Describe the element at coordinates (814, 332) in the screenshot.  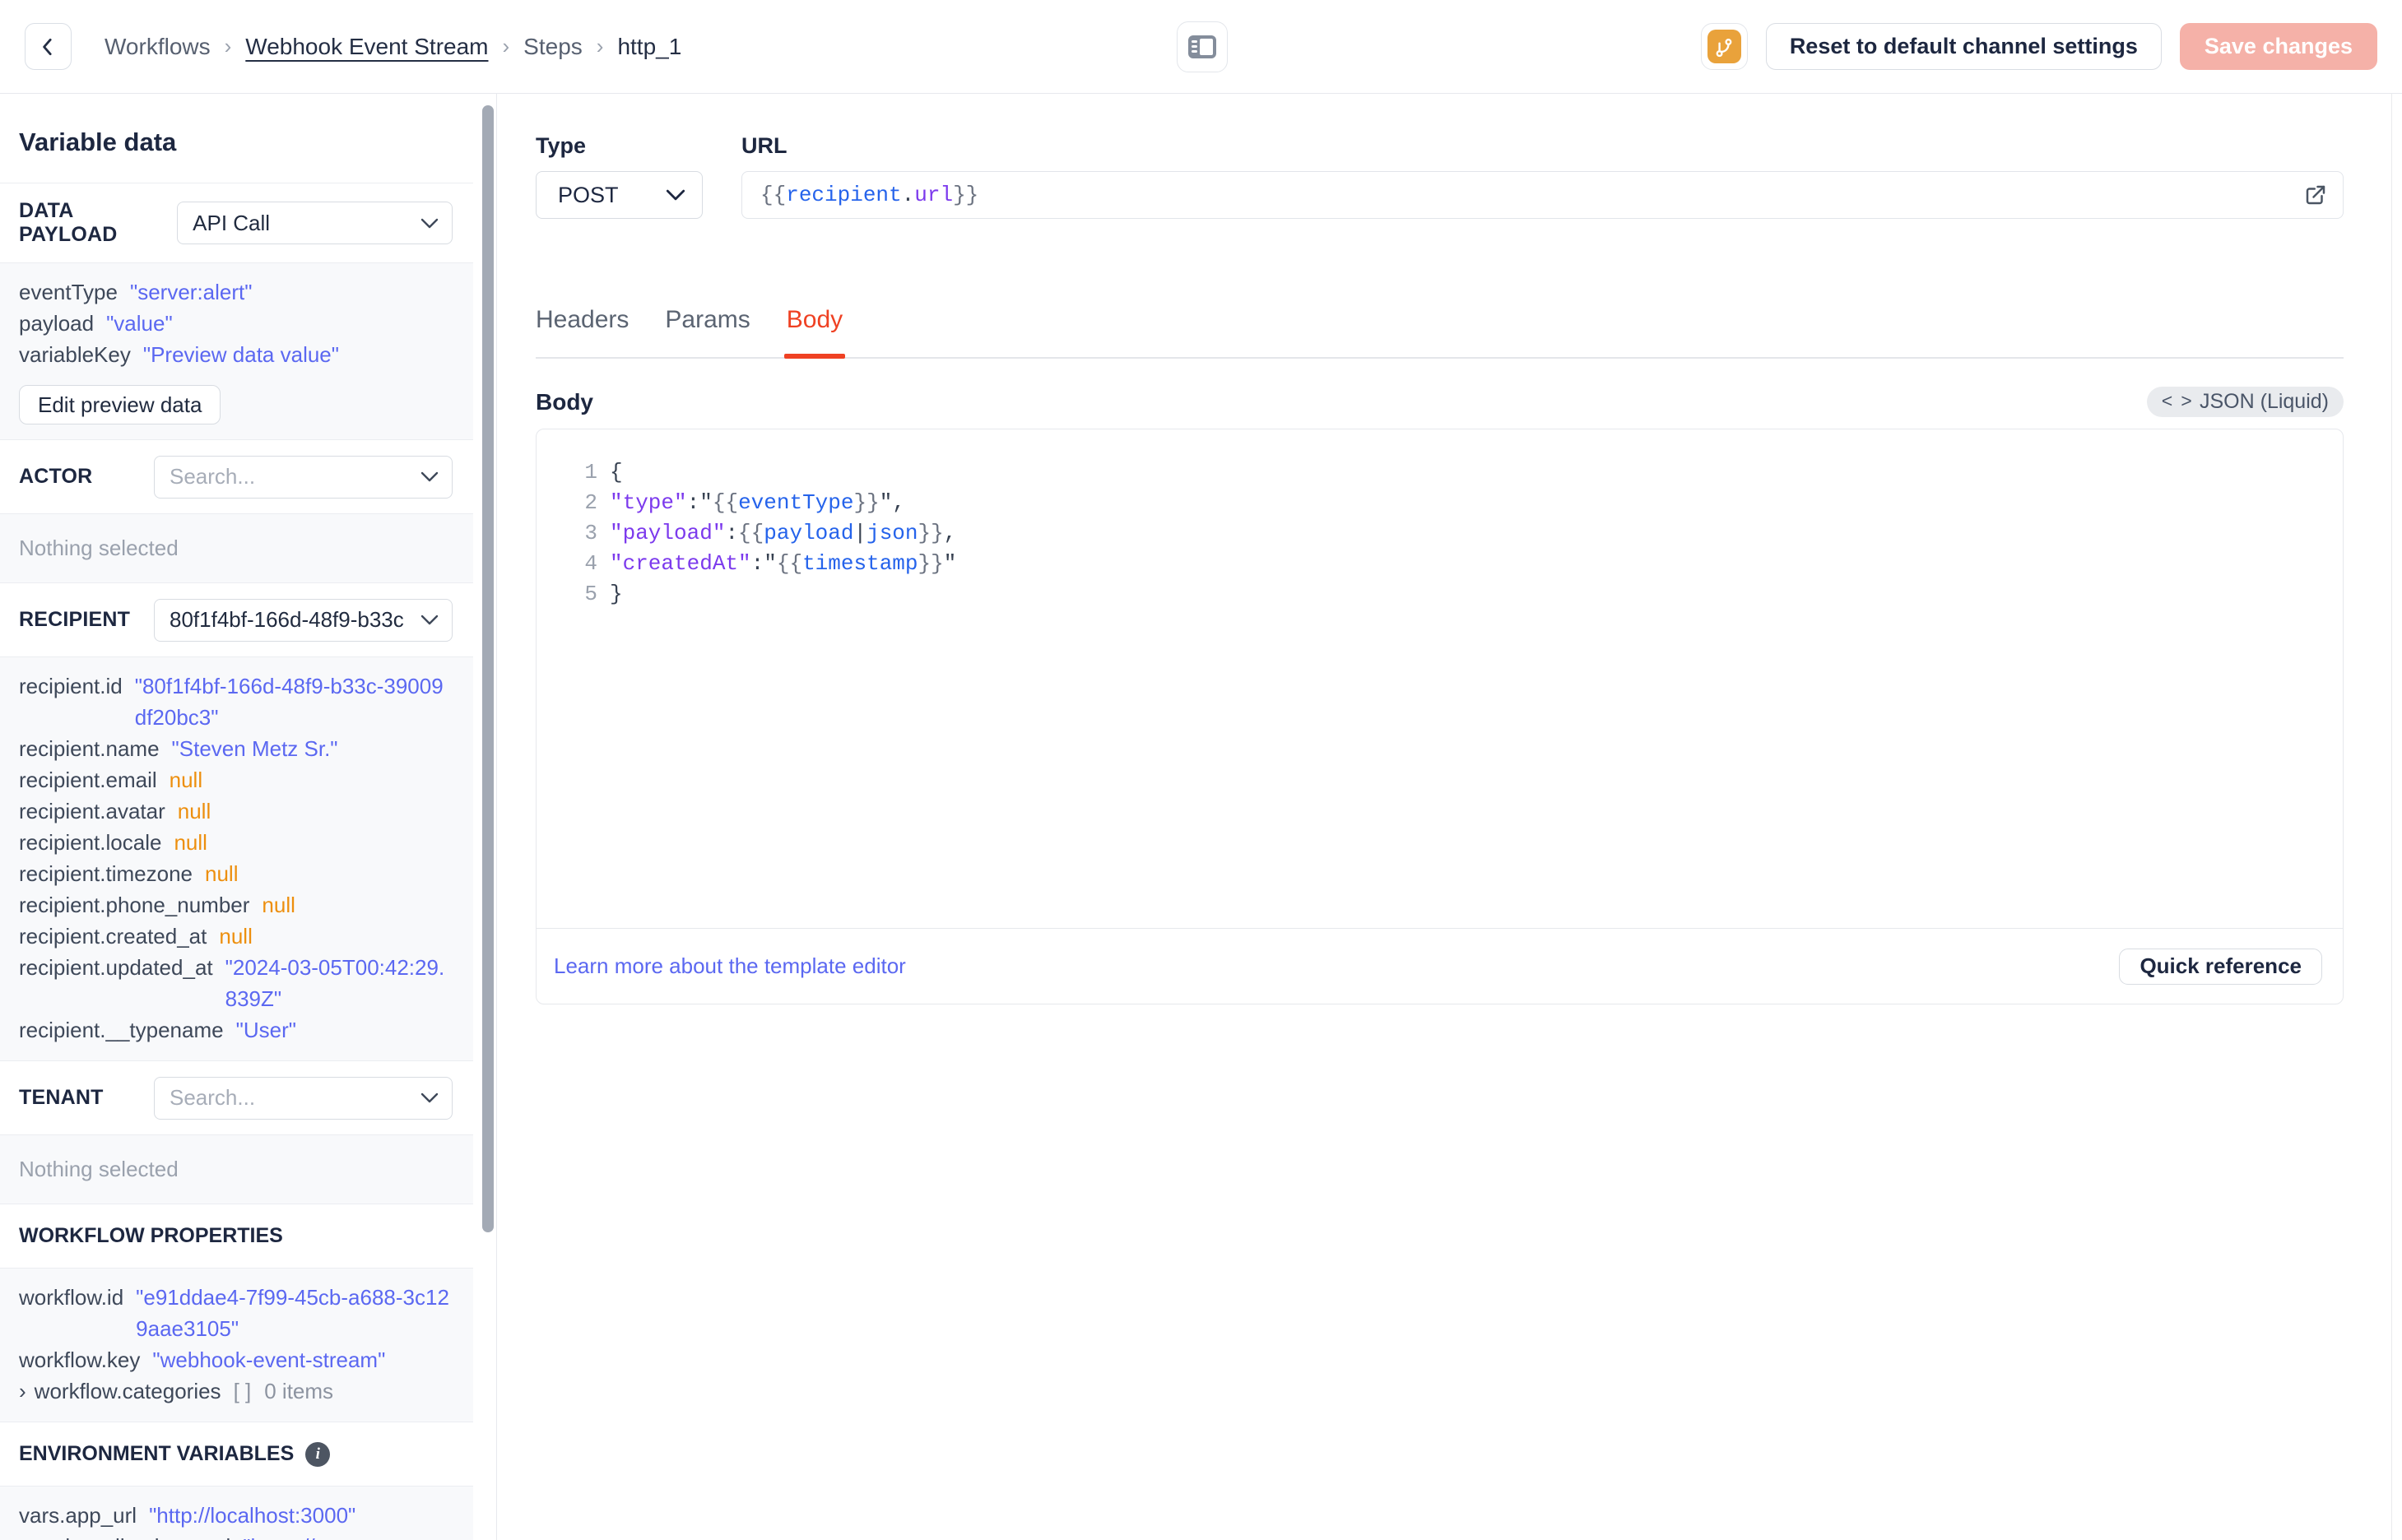
I see `tab-body: Body` at that location.